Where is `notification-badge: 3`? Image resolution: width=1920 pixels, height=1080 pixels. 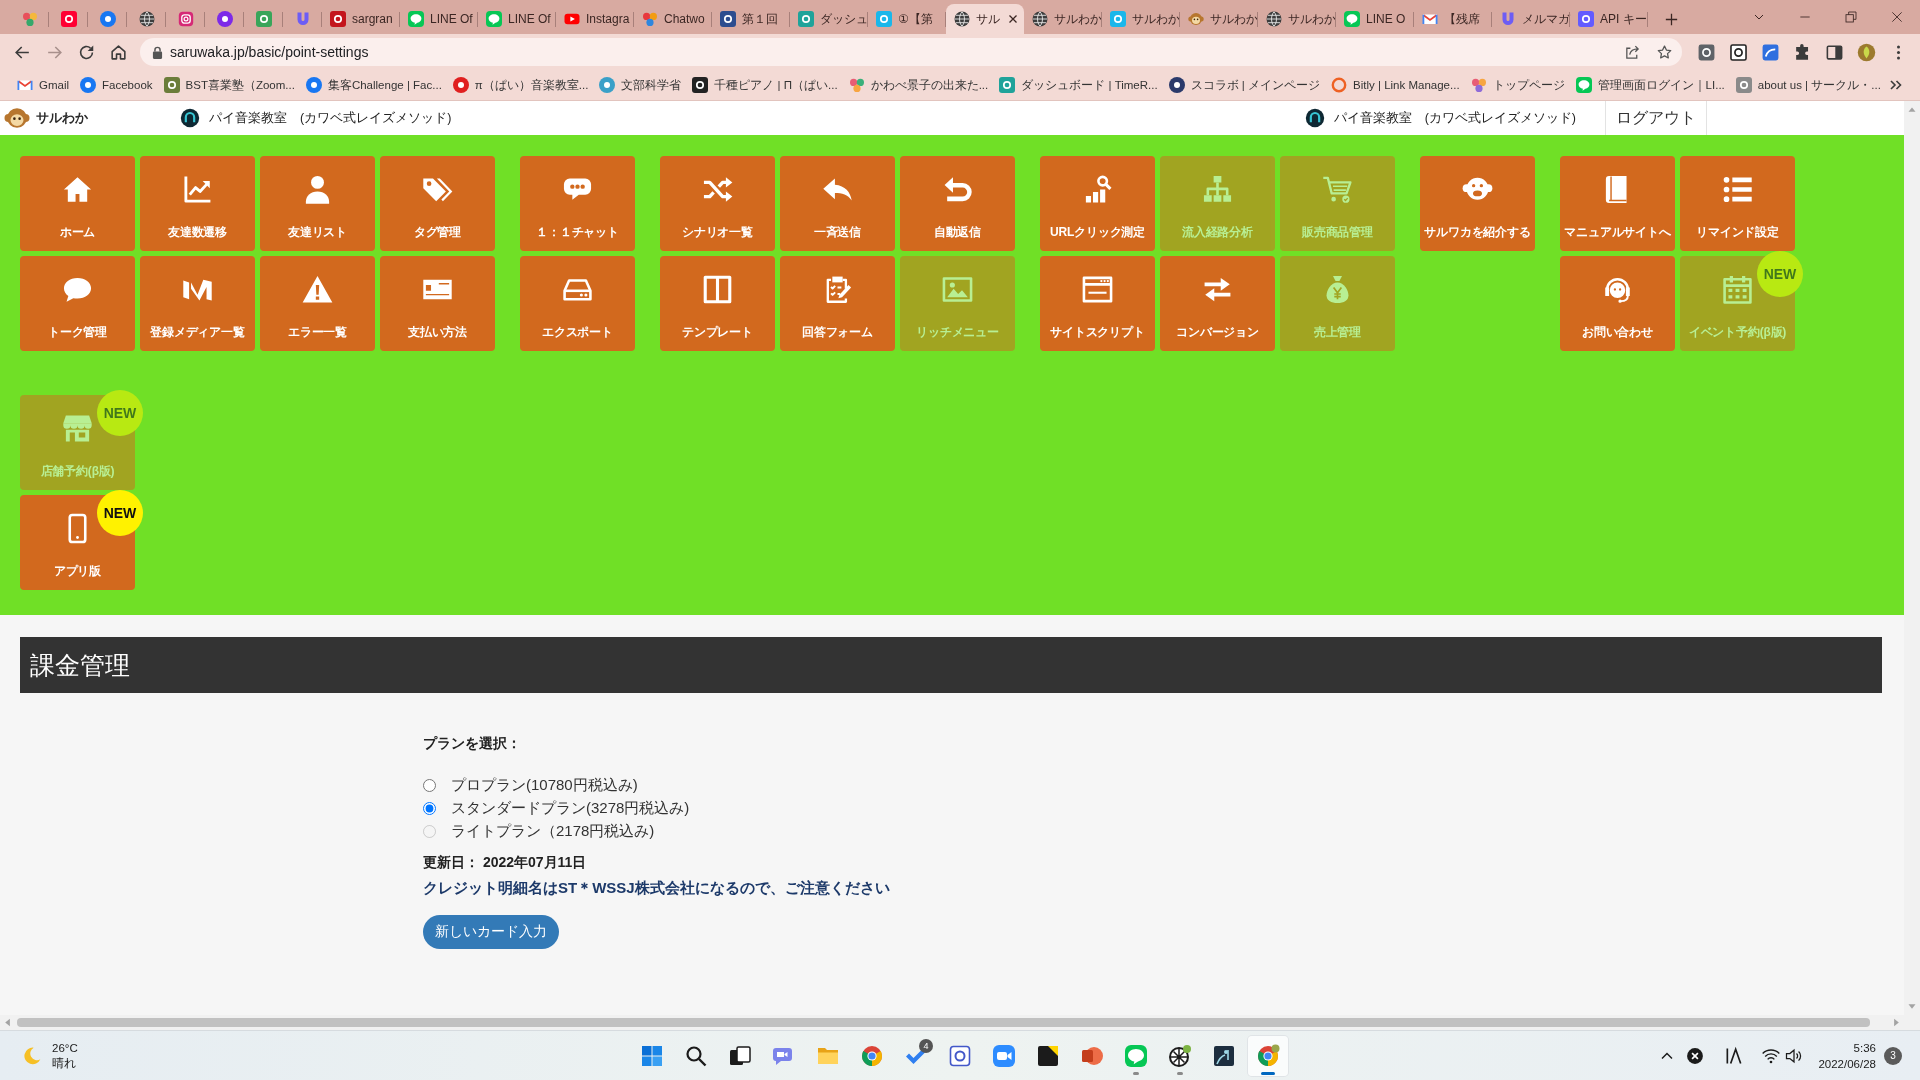 notification-badge: 3 is located at coordinates (1893, 1055).